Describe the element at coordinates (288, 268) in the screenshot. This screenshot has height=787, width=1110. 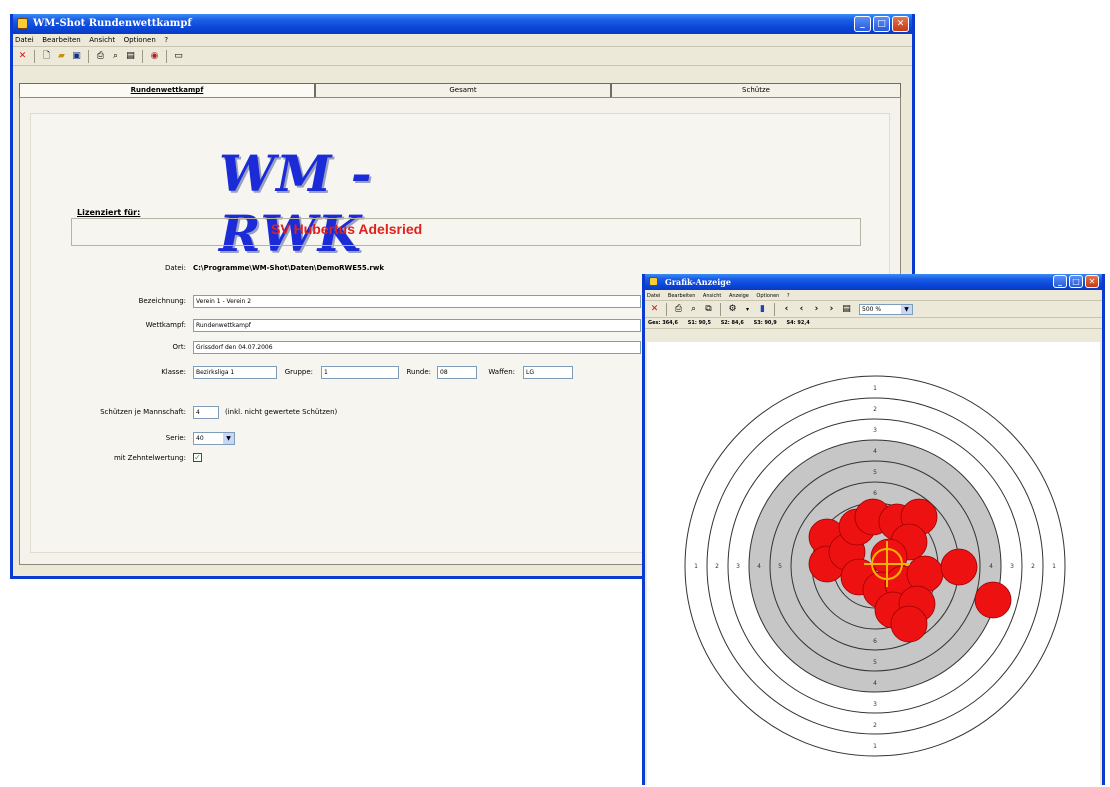
I see `file-path: C:\Programme\WM-Shot\Daten\DemoRWE55.rwk` at that location.